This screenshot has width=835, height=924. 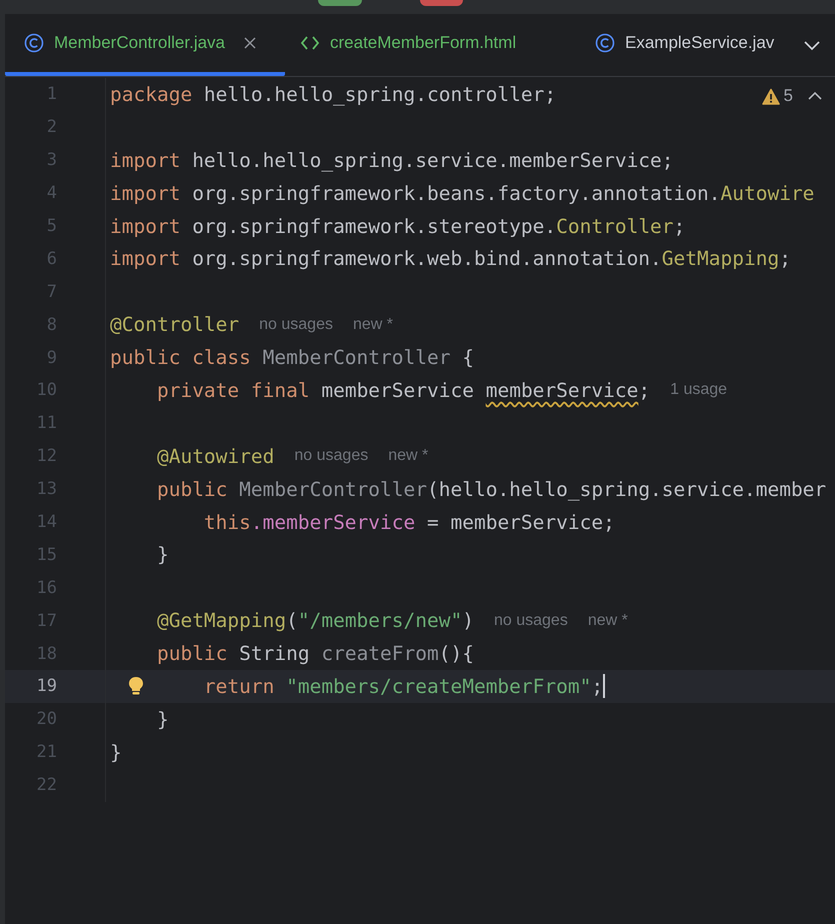 What do you see at coordinates (788, 96) in the screenshot?
I see `warning-count: 5` at bounding box center [788, 96].